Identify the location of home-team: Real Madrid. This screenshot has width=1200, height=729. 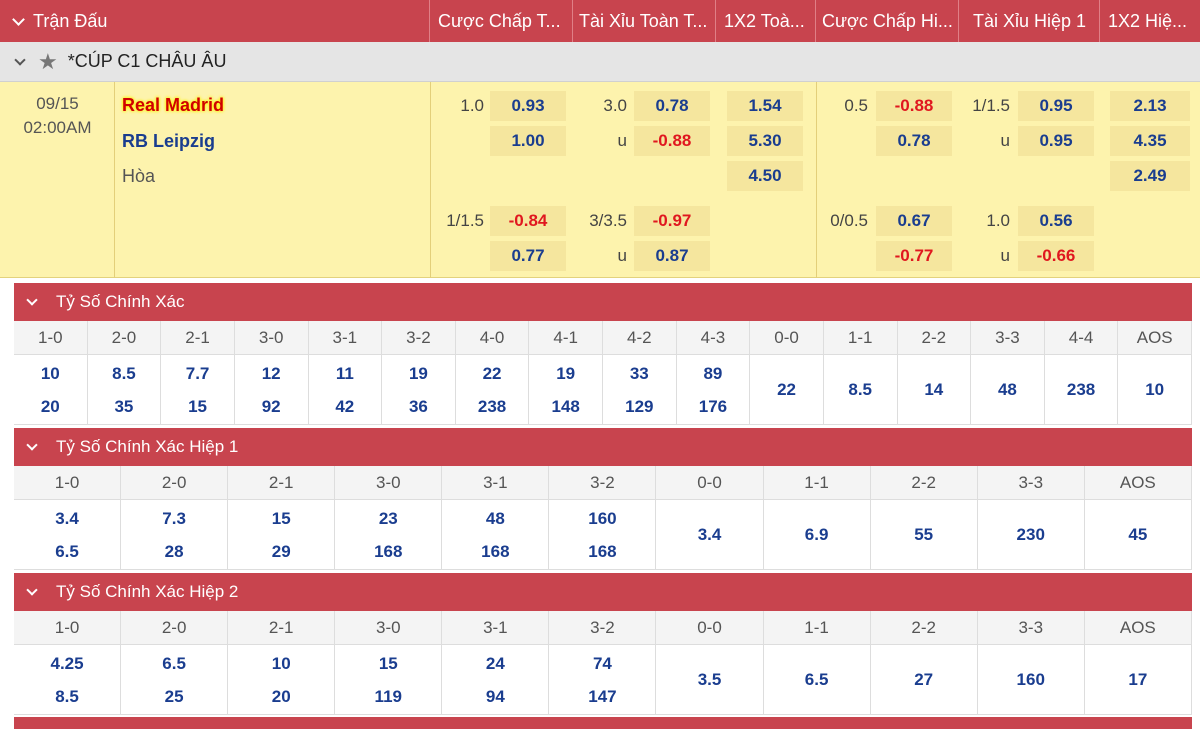
(173, 105).